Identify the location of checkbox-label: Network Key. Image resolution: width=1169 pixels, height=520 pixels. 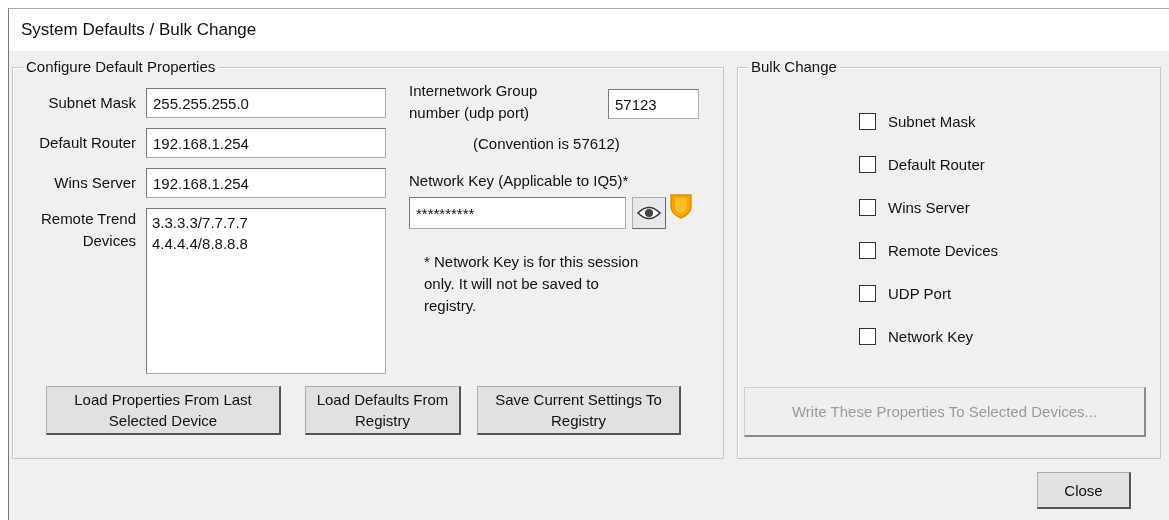
(931, 336).